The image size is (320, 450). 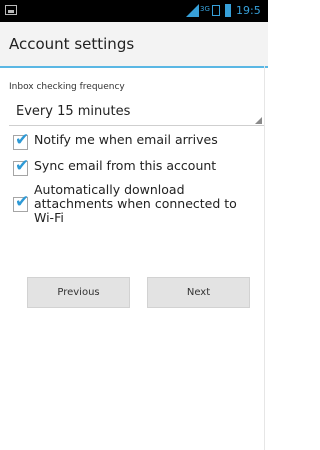 I want to click on frequency-label: Inbox checking frequency, so click(x=67, y=87).